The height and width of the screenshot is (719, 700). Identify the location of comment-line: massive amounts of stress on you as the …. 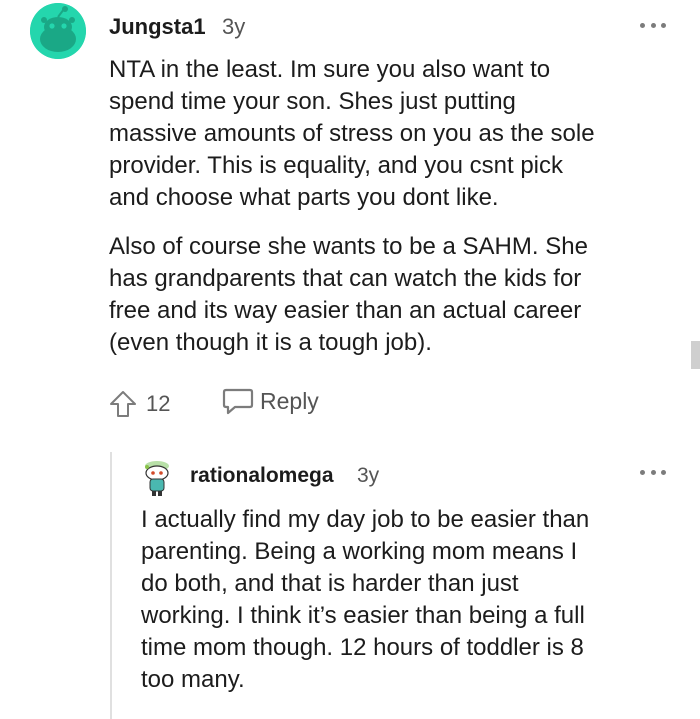
(352, 133).